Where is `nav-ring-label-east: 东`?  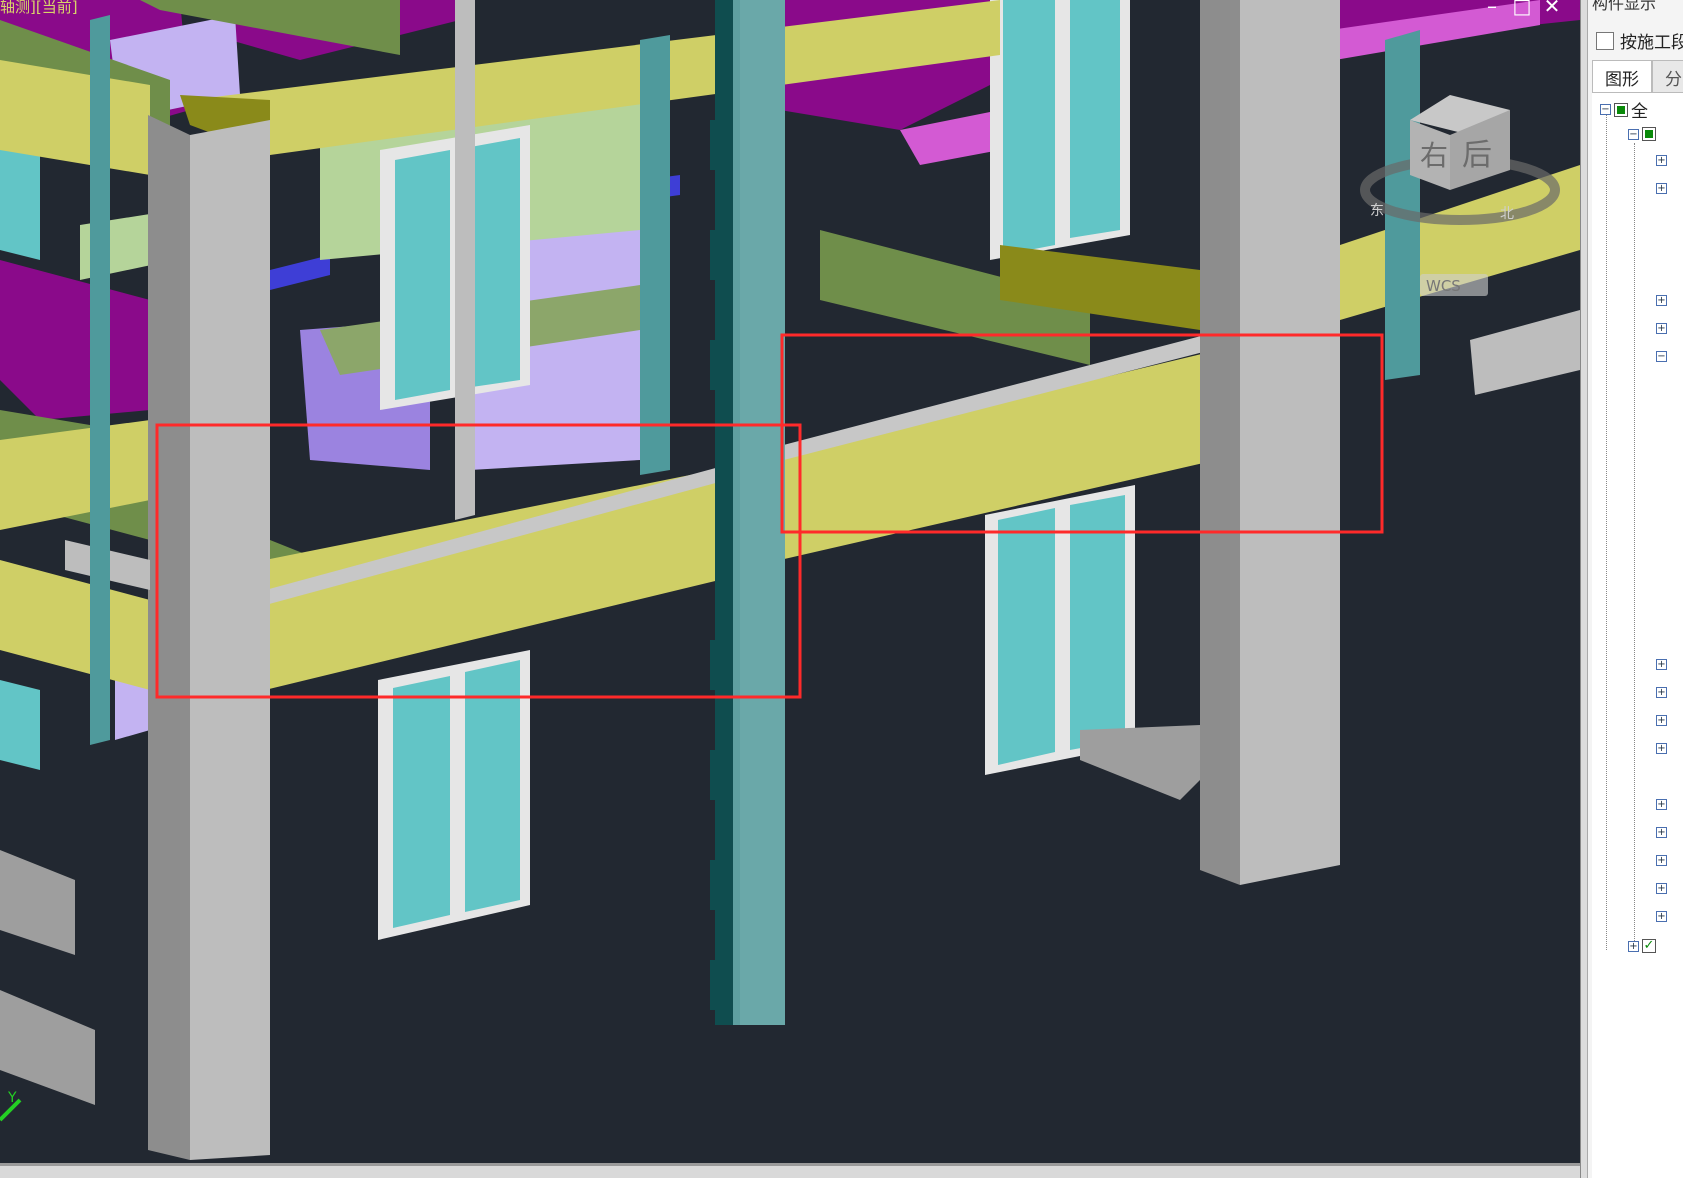 nav-ring-label-east: 东 is located at coordinates (1377, 211).